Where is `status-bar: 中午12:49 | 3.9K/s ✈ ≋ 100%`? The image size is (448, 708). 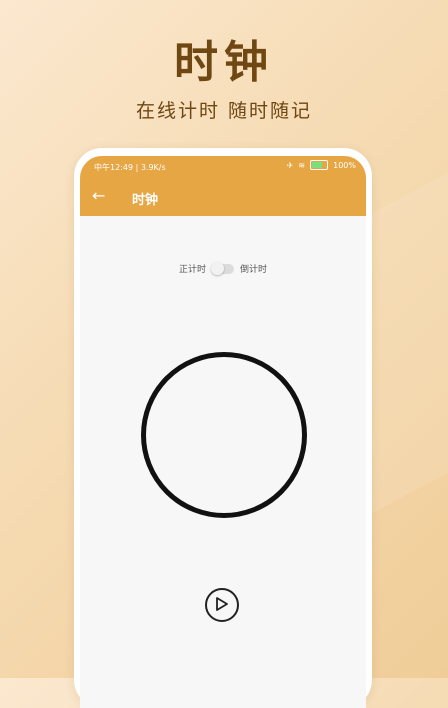 status-bar: 中午12:49 | 3.9K/s ✈ ≋ 100% is located at coordinates (223, 167).